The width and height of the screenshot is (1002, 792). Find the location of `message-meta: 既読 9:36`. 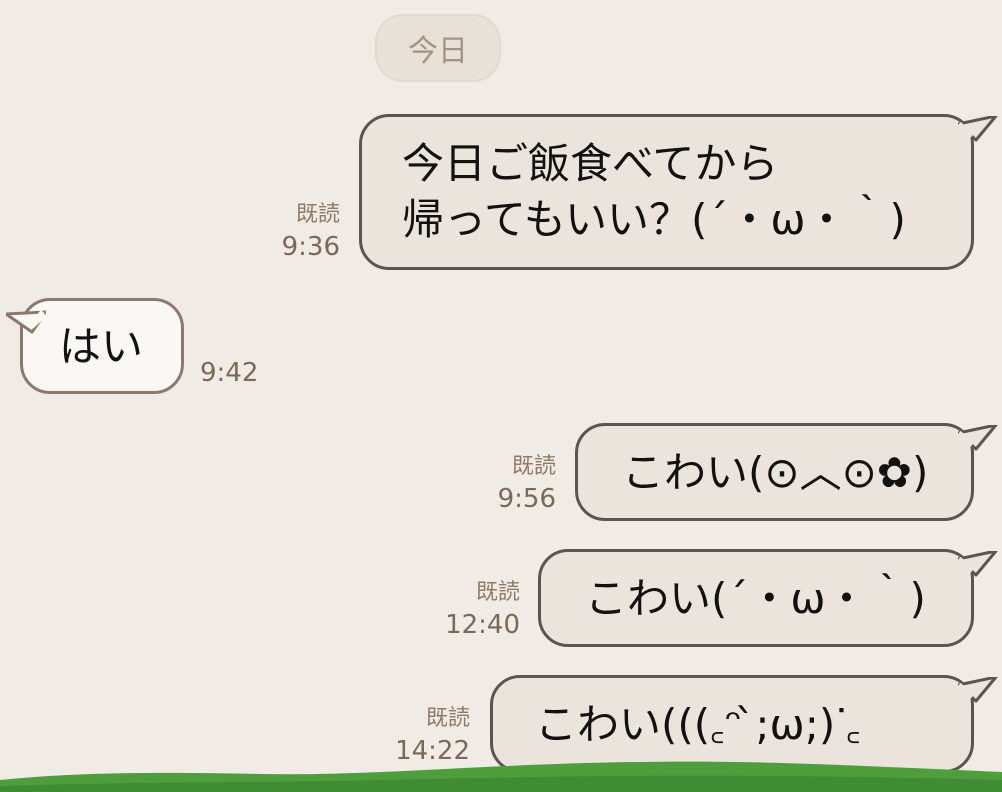

message-meta: 既読 9:36 is located at coordinates (305, 231).